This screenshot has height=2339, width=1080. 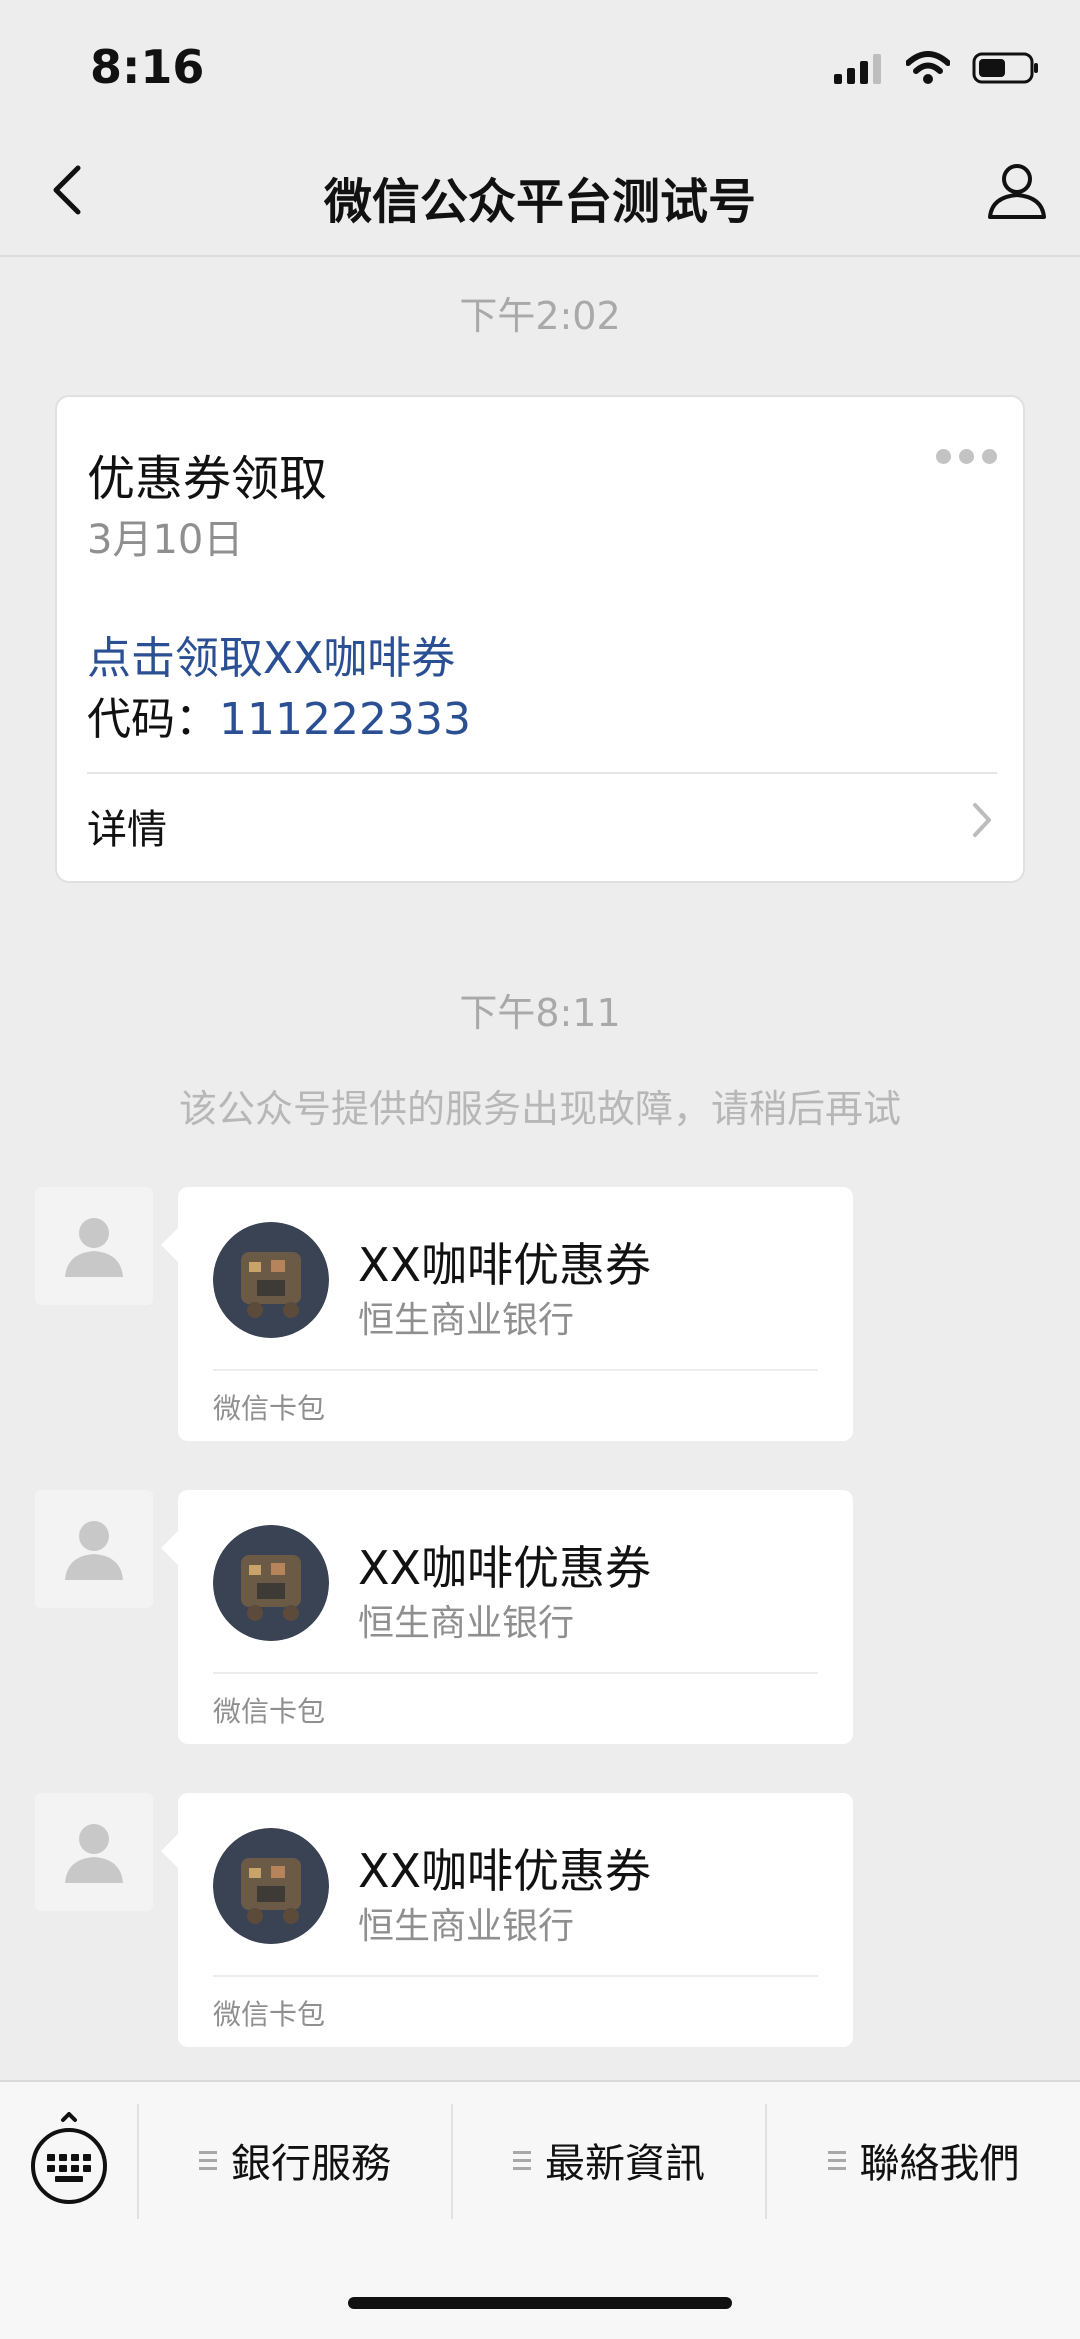 What do you see at coordinates (271, 654) in the screenshot?
I see `claim-coupon-link: 点击领取XX咖啡券` at bounding box center [271, 654].